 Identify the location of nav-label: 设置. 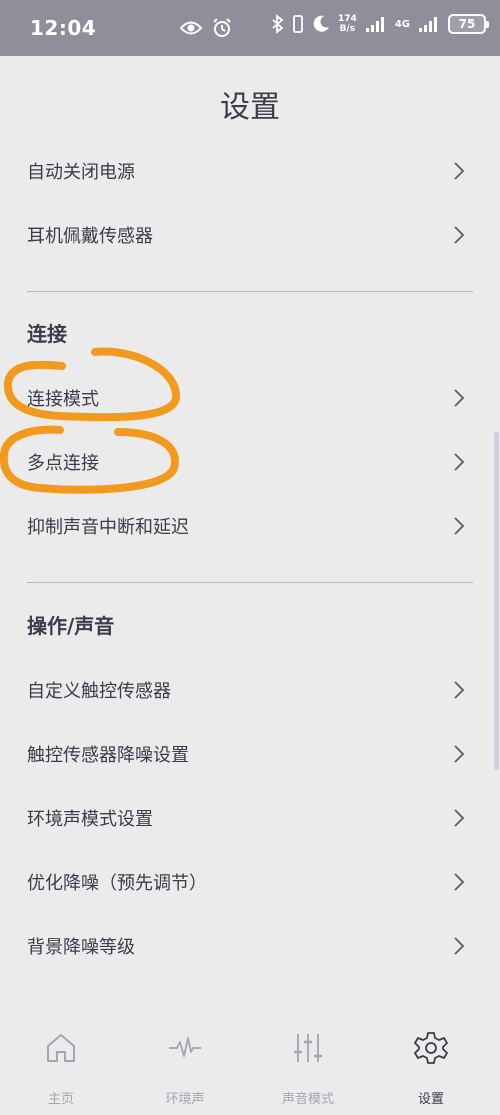
(430, 1099).